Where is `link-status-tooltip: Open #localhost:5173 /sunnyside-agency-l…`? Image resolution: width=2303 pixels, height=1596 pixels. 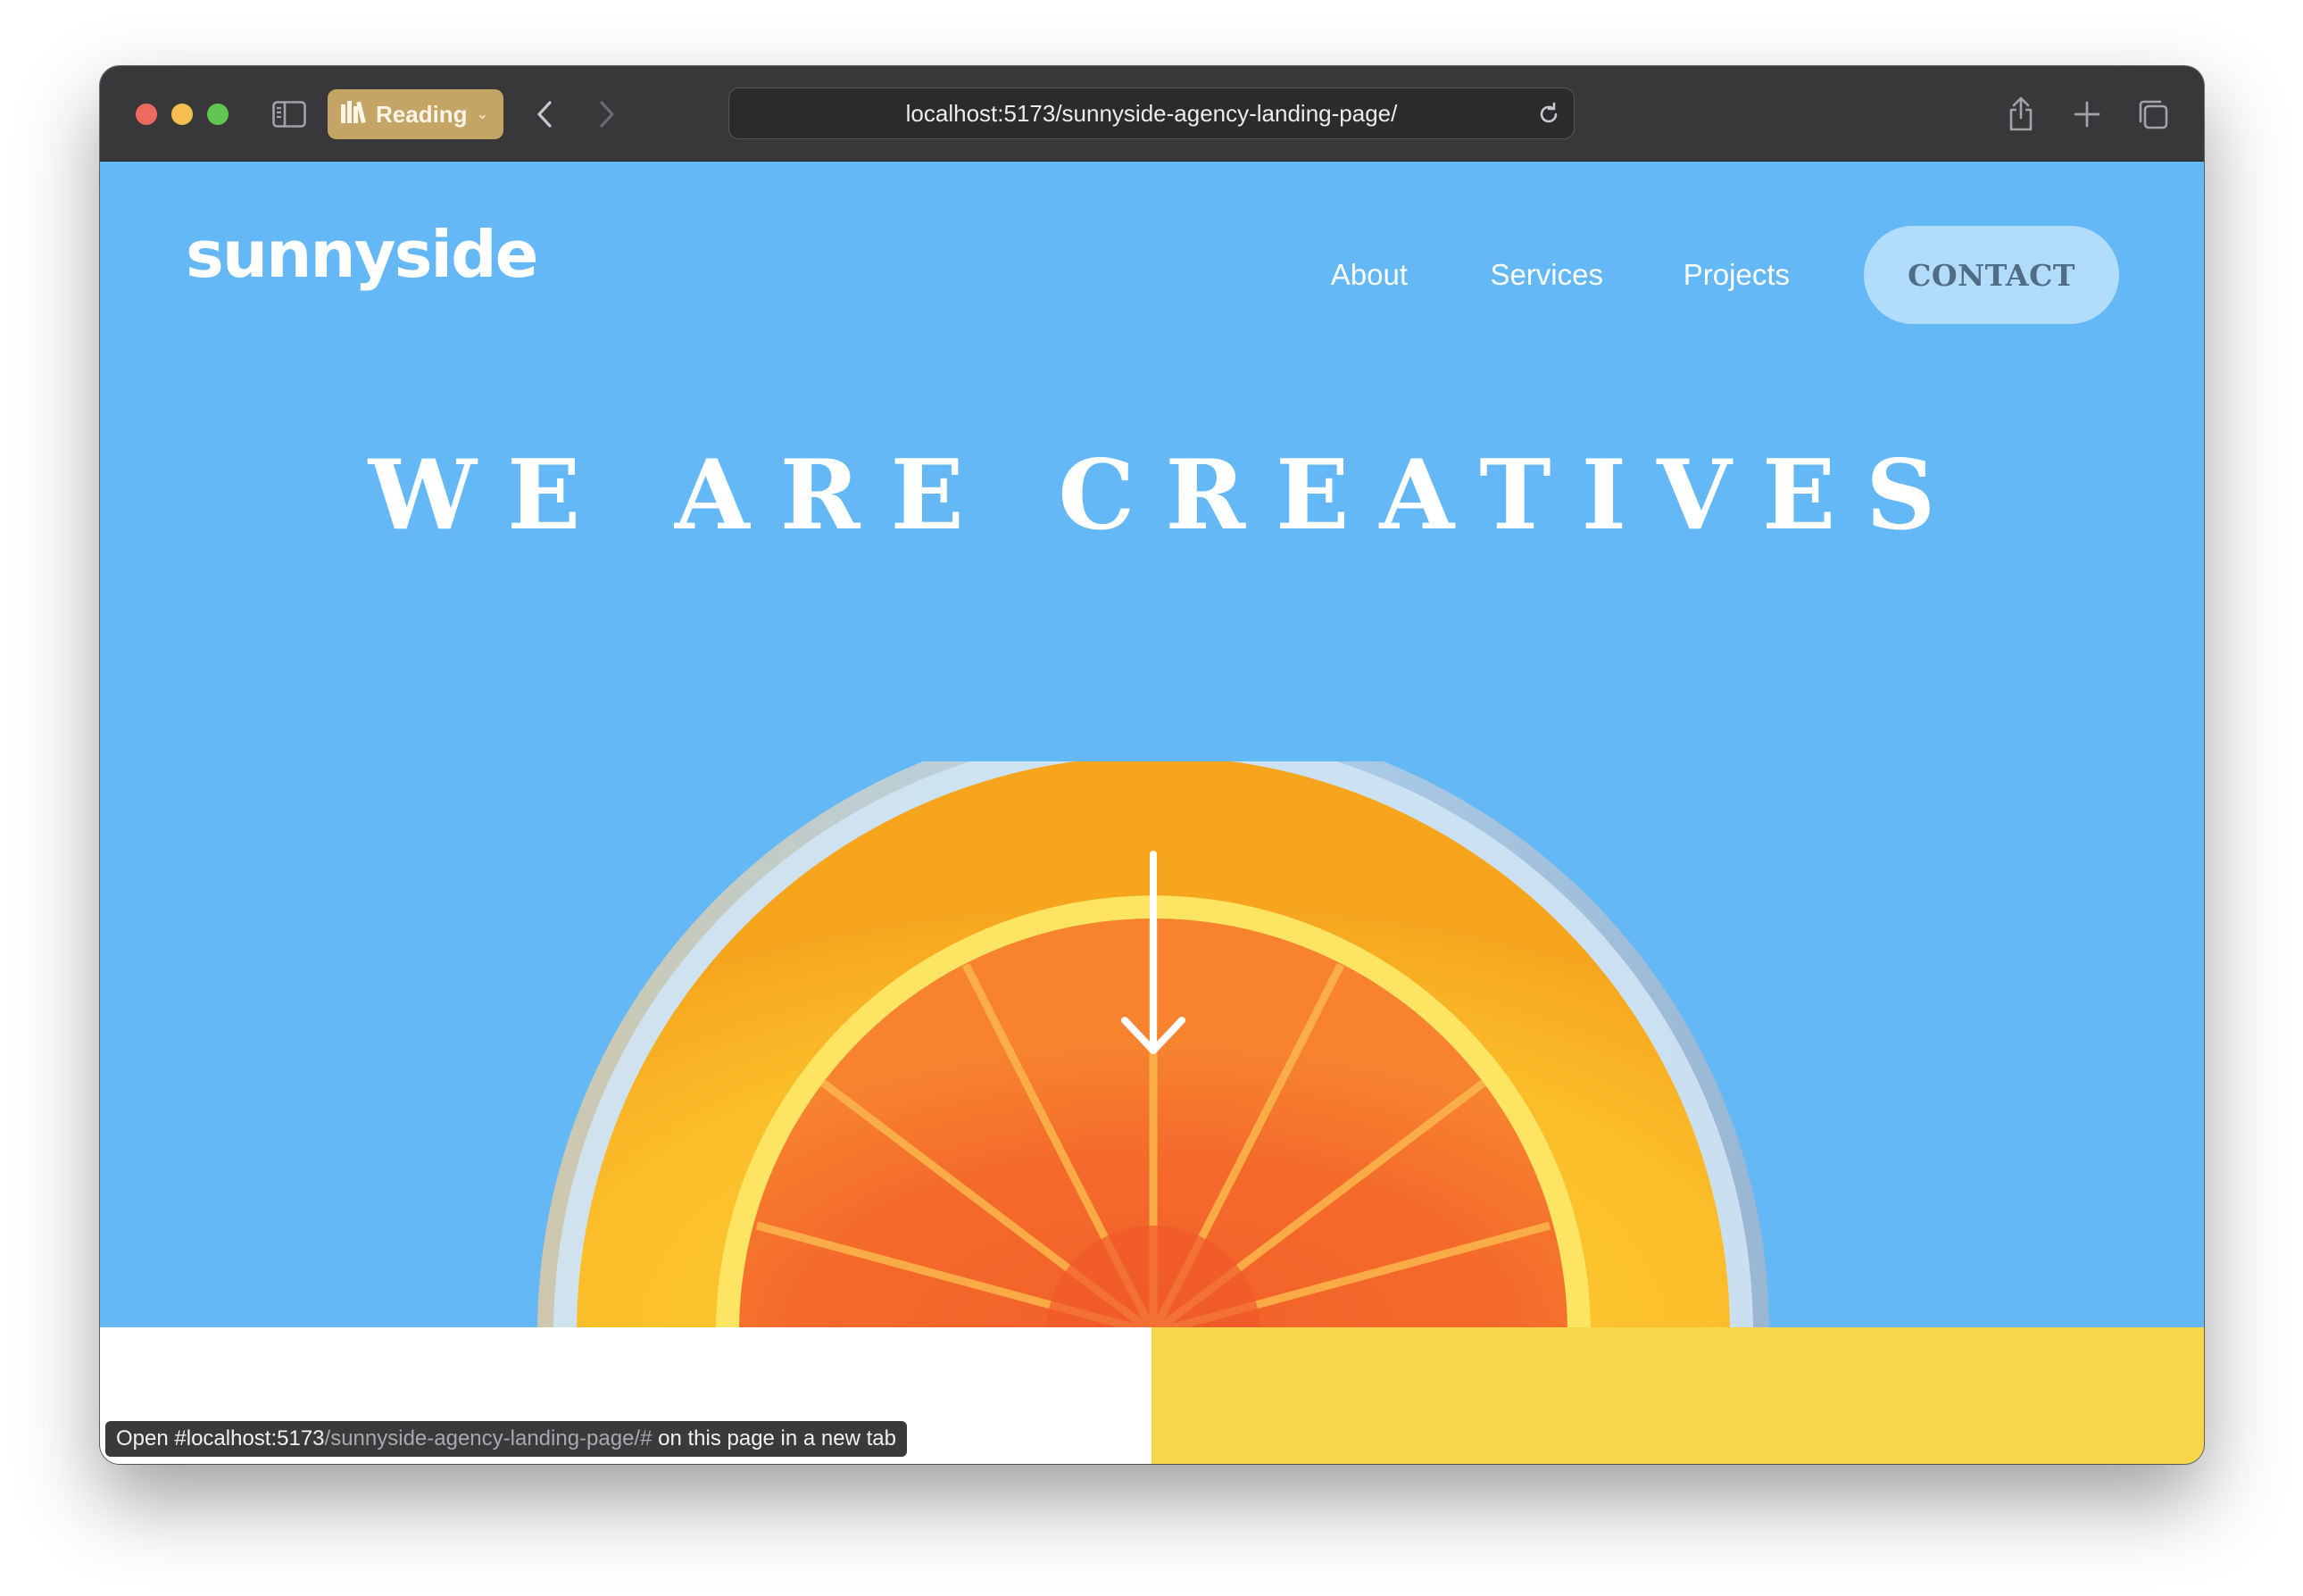 link-status-tooltip: Open #localhost:5173 /sunnyside-agency-l… is located at coordinates (506, 1439).